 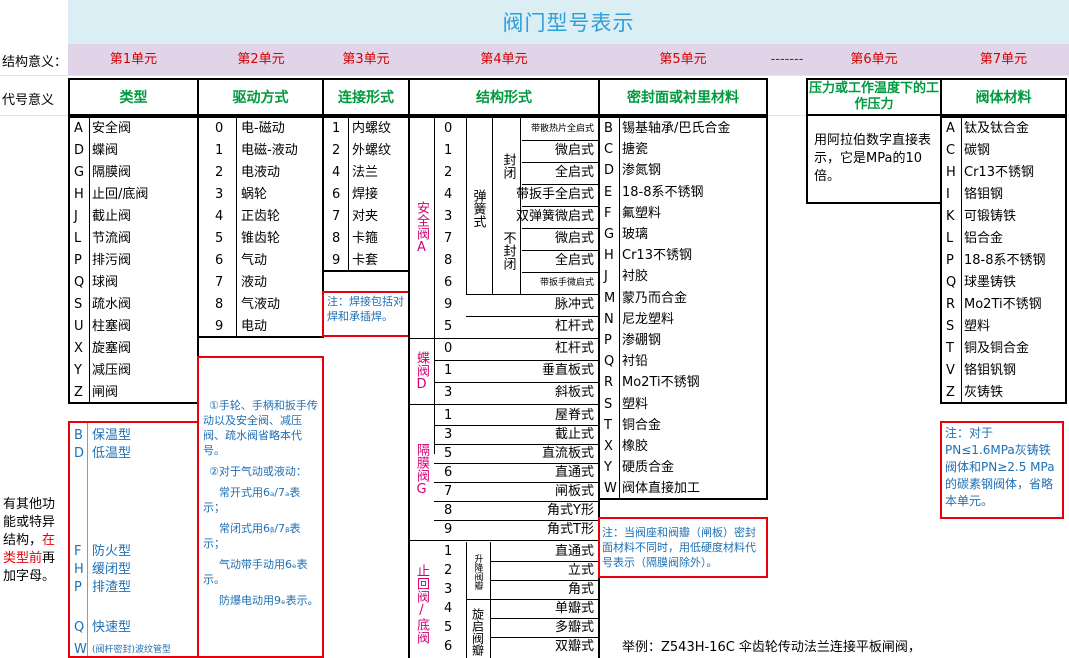 I want to click on seal-row: F 氟塑料, so click(x=683, y=213).